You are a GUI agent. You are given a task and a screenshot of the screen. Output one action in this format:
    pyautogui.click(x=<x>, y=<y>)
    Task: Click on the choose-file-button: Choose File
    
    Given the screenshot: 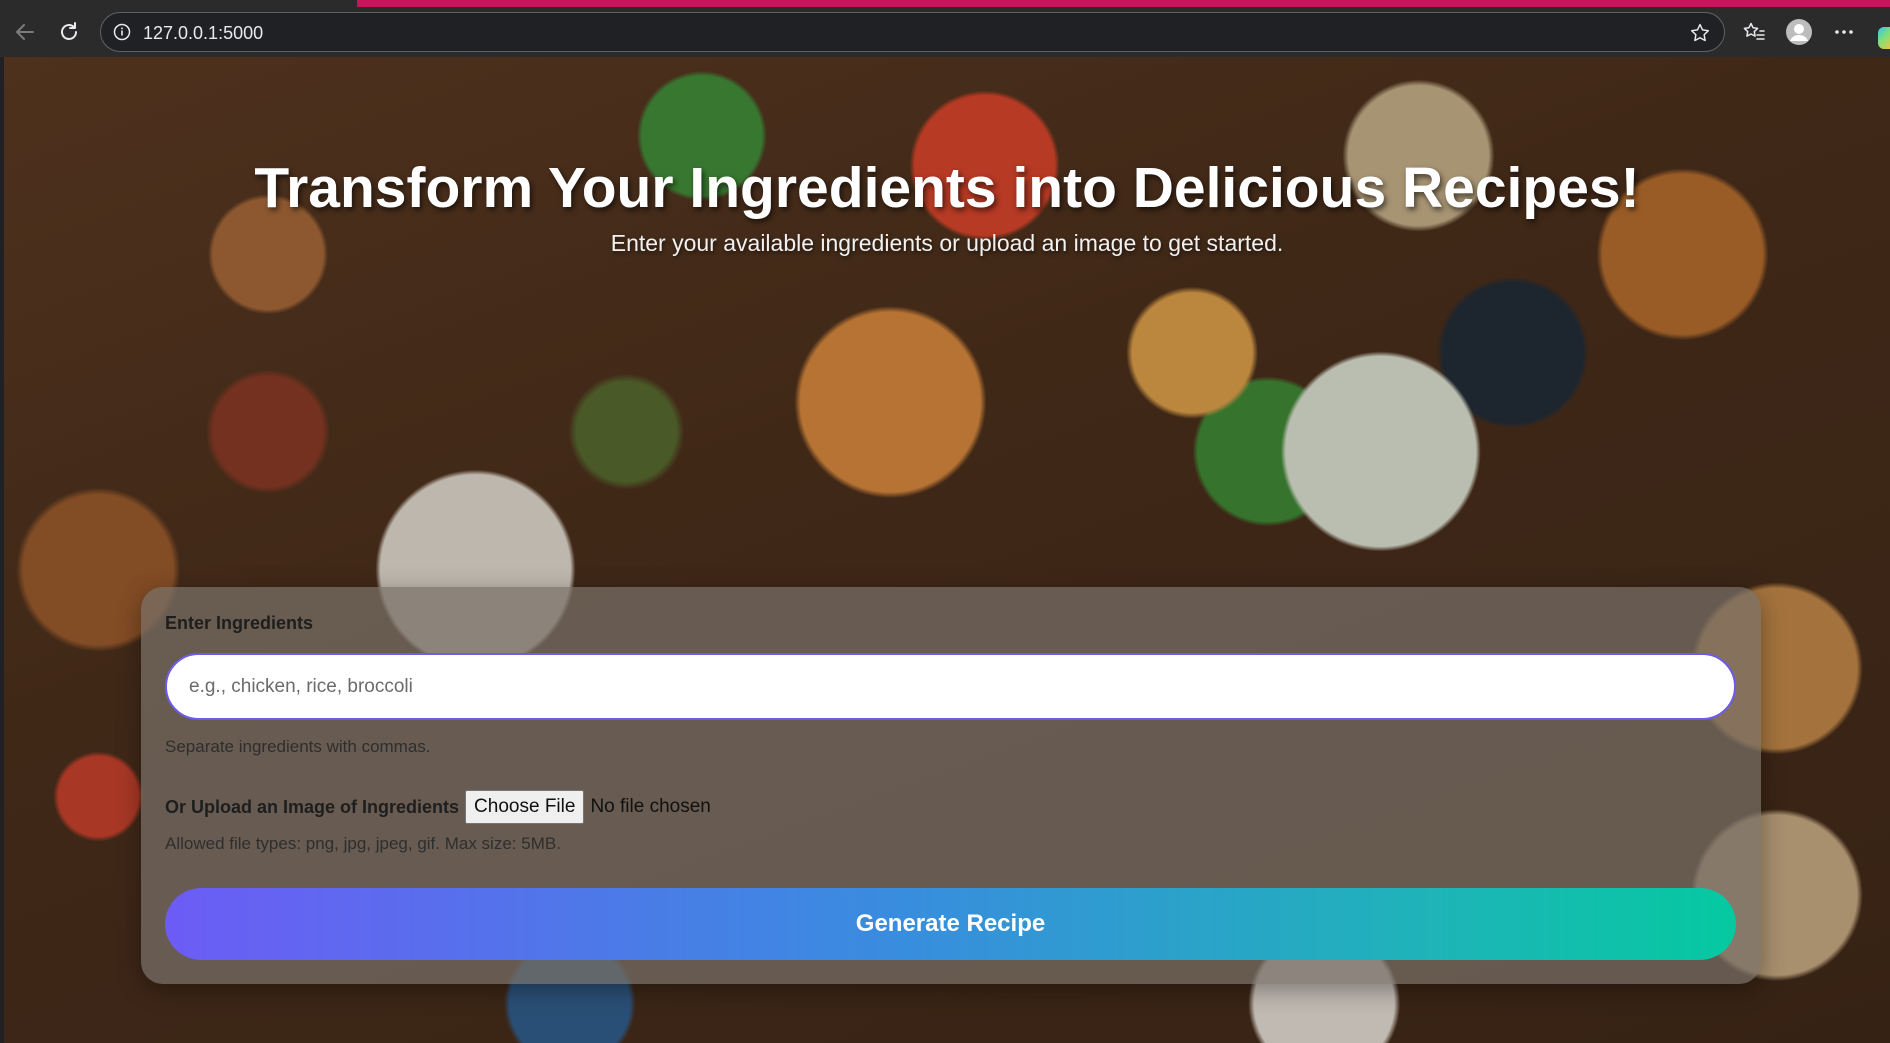 What is the action you would take?
    pyautogui.click(x=525, y=807)
    